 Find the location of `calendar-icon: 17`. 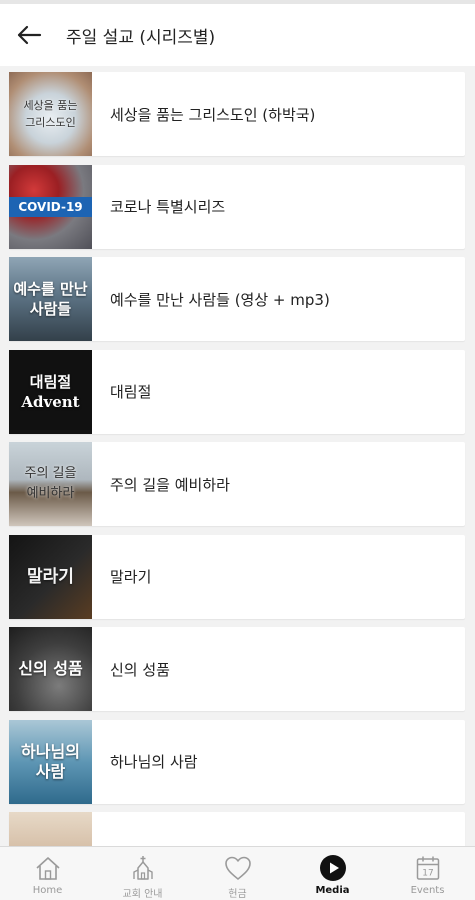

calendar-icon: 17 is located at coordinates (428, 868).